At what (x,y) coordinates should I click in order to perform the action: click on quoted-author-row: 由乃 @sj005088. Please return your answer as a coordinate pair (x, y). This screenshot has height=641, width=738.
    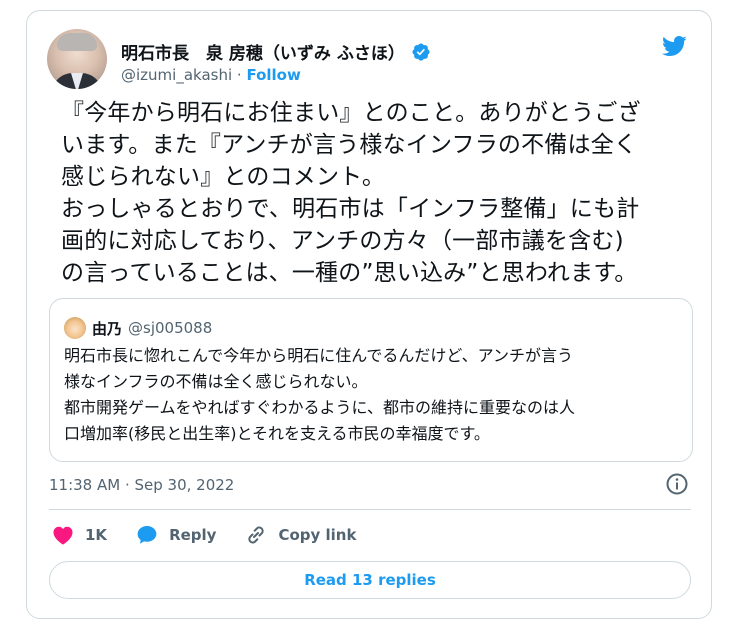
    Looking at the image, I should click on (138, 328).